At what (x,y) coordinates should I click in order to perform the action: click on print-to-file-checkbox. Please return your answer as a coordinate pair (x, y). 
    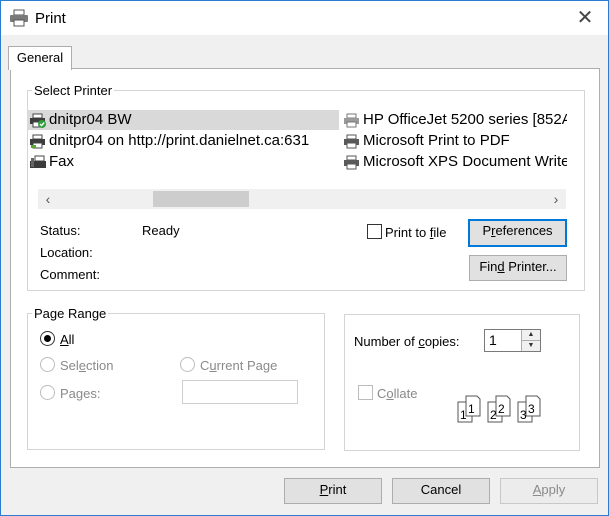
    Looking at the image, I should click on (374, 231).